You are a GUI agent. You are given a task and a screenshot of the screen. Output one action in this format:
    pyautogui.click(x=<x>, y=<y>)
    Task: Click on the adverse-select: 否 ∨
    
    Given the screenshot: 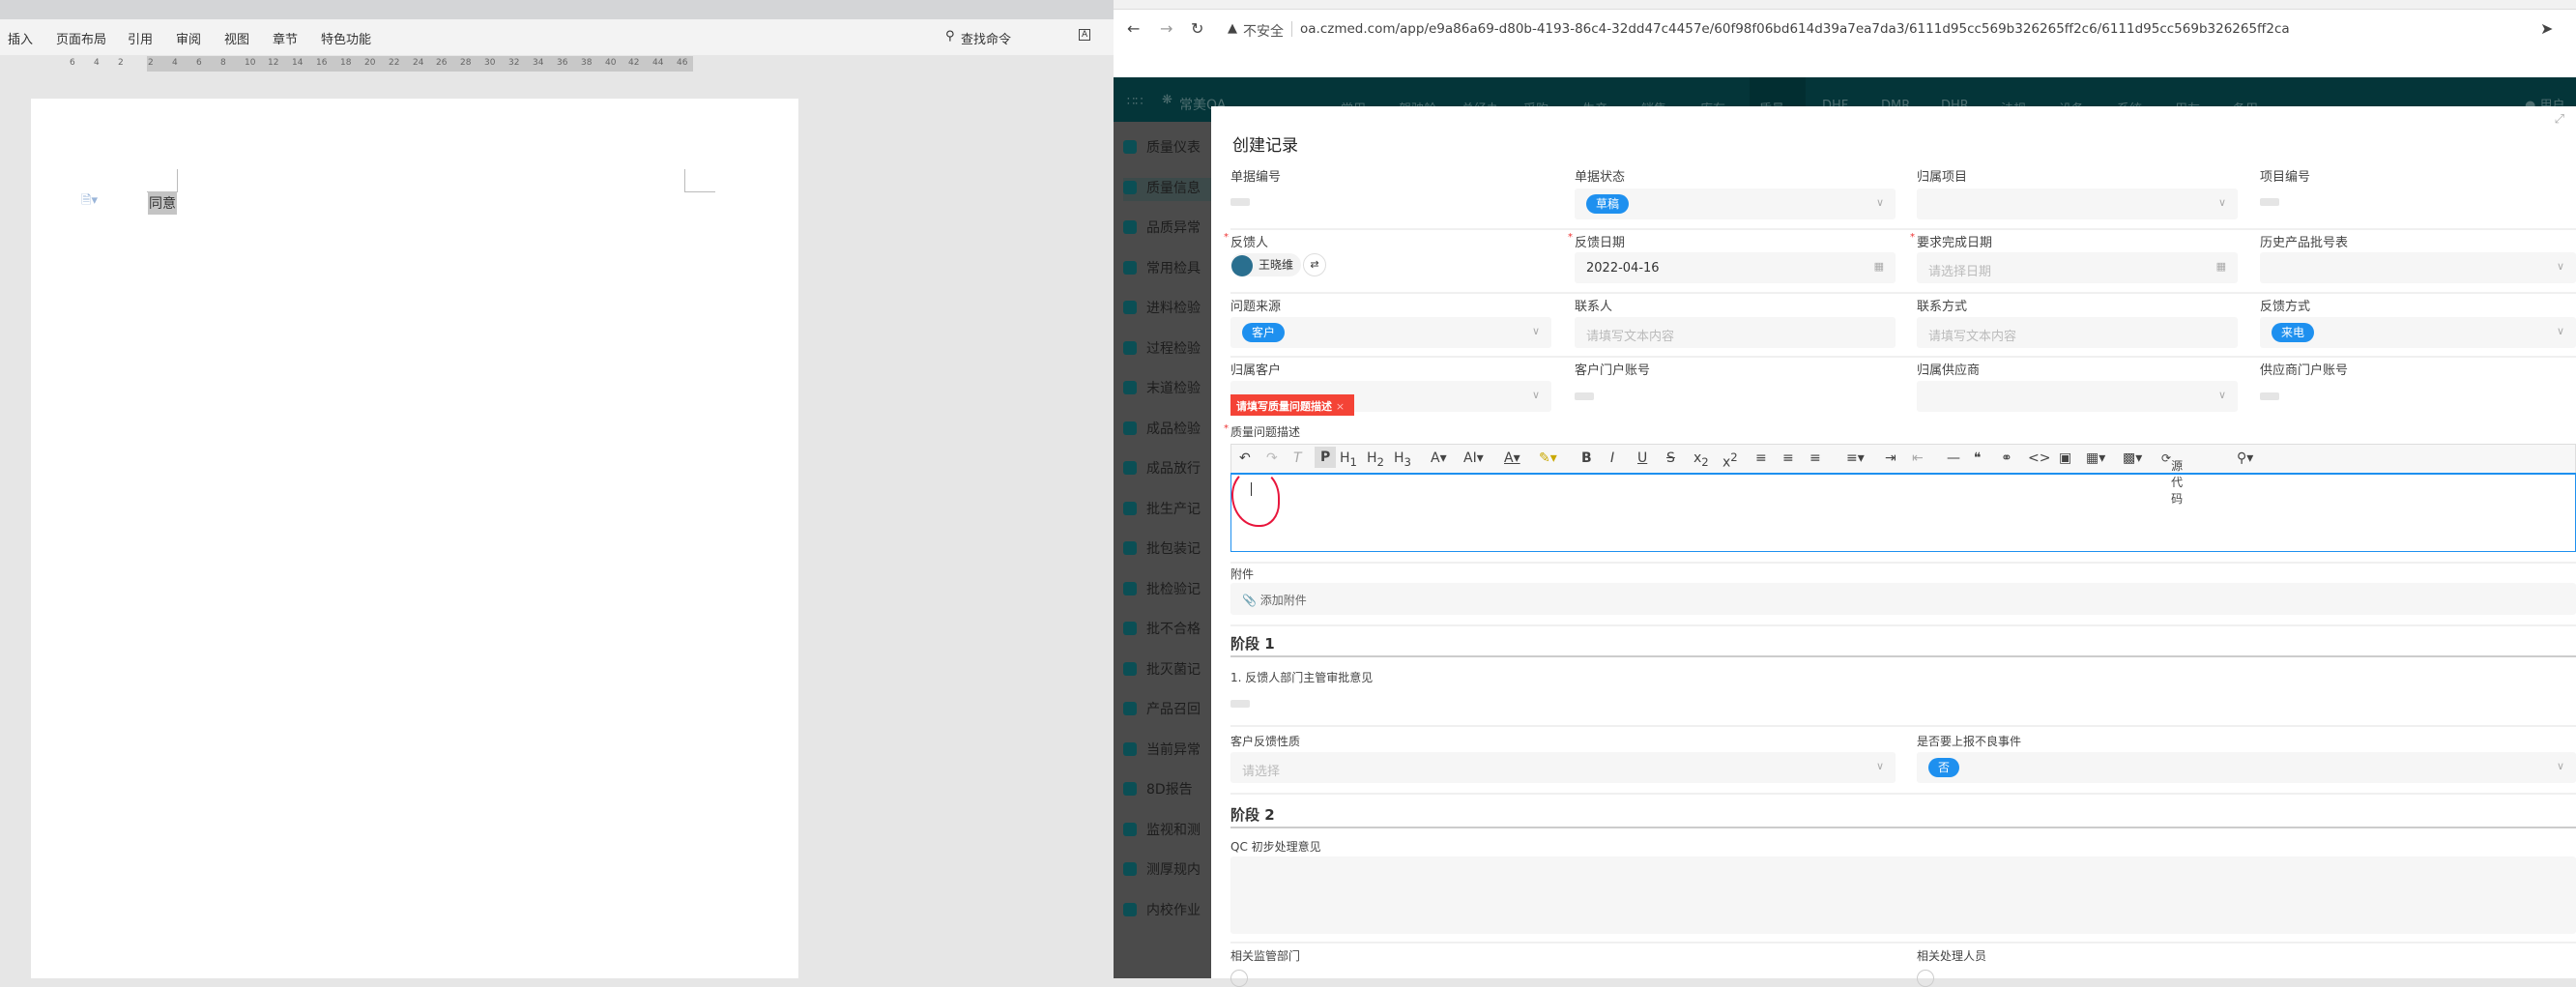 What is the action you would take?
    pyautogui.click(x=2246, y=767)
    